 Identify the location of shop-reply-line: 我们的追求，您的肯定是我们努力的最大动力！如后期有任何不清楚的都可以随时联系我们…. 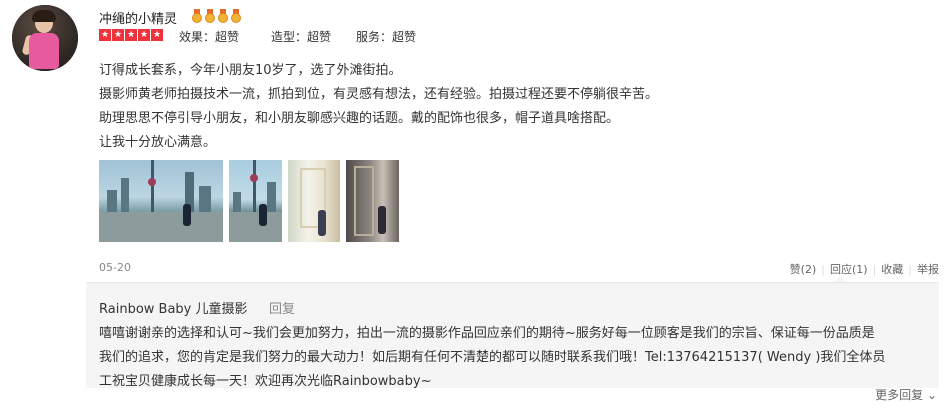
(492, 357).